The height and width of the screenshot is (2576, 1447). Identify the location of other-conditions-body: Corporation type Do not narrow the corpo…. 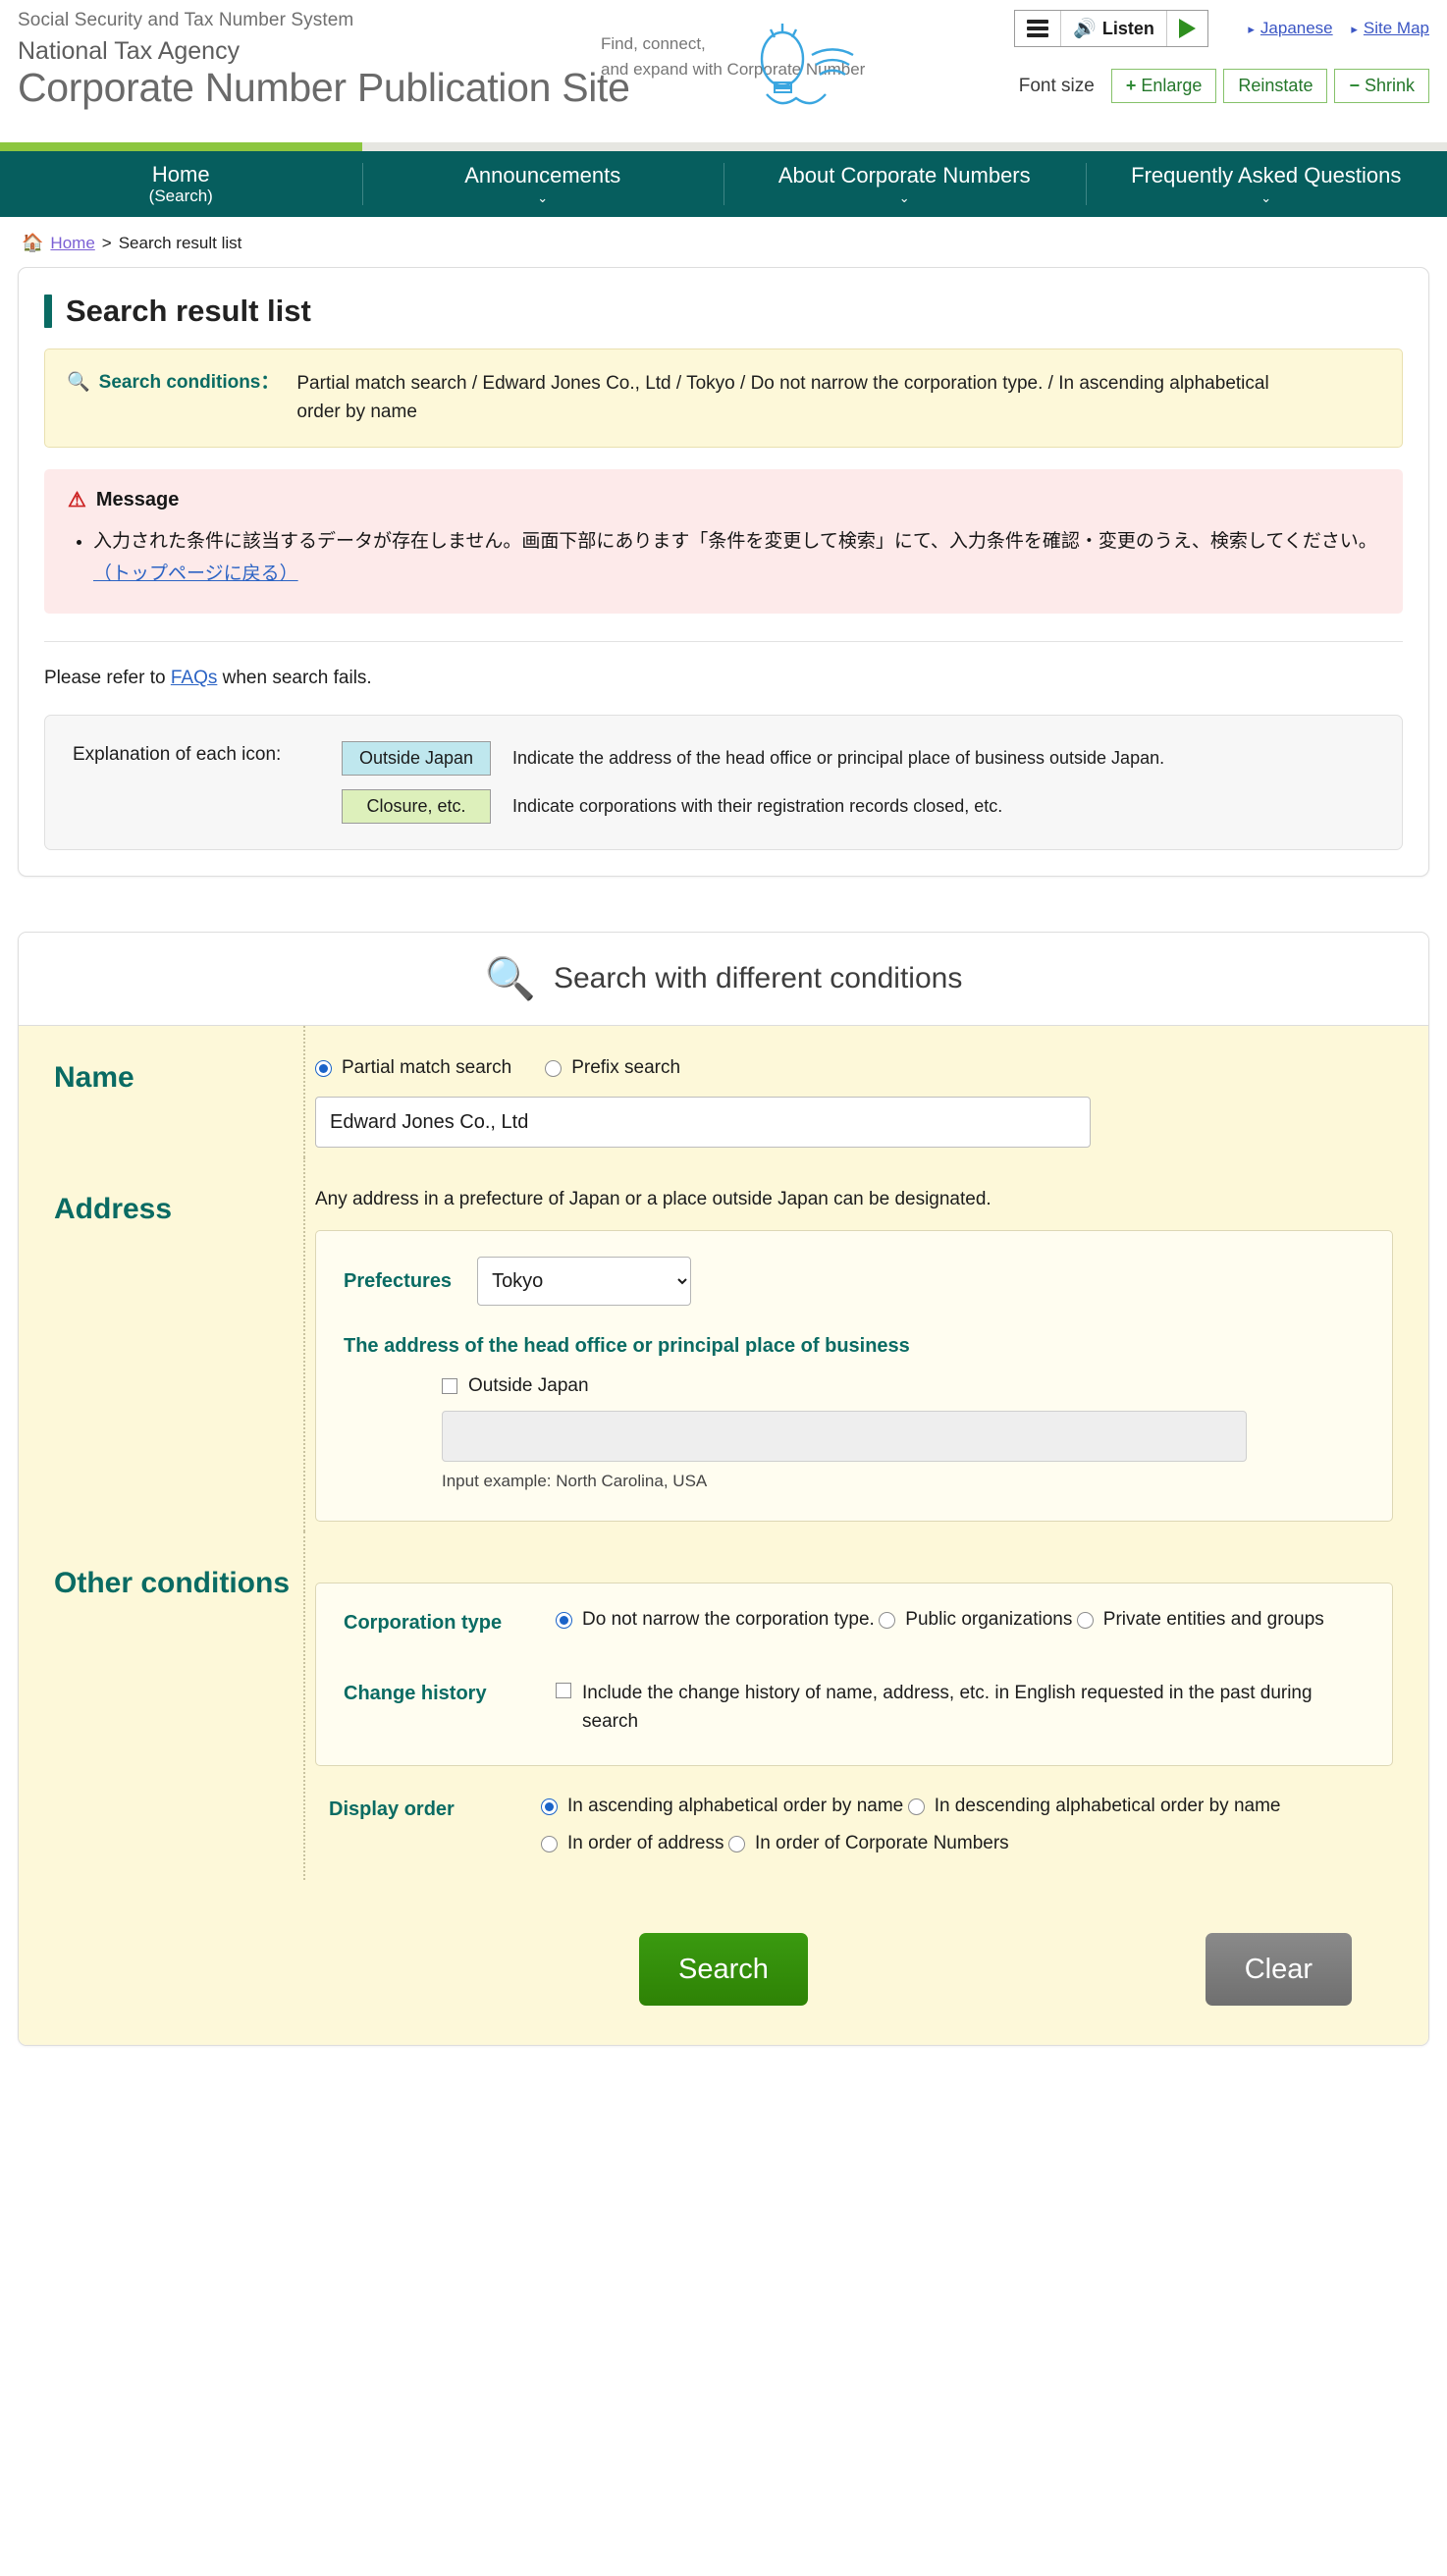
(865, 1706).